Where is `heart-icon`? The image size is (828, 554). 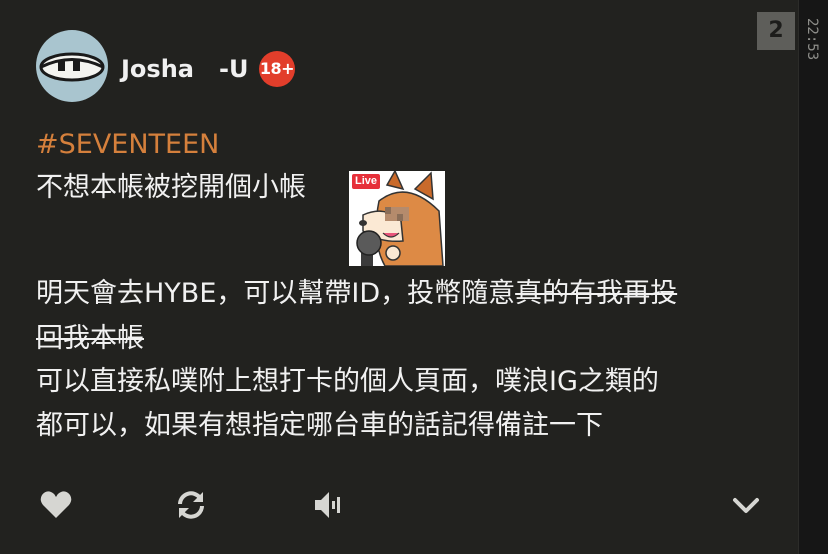 heart-icon is located at coordinates (56, 504).